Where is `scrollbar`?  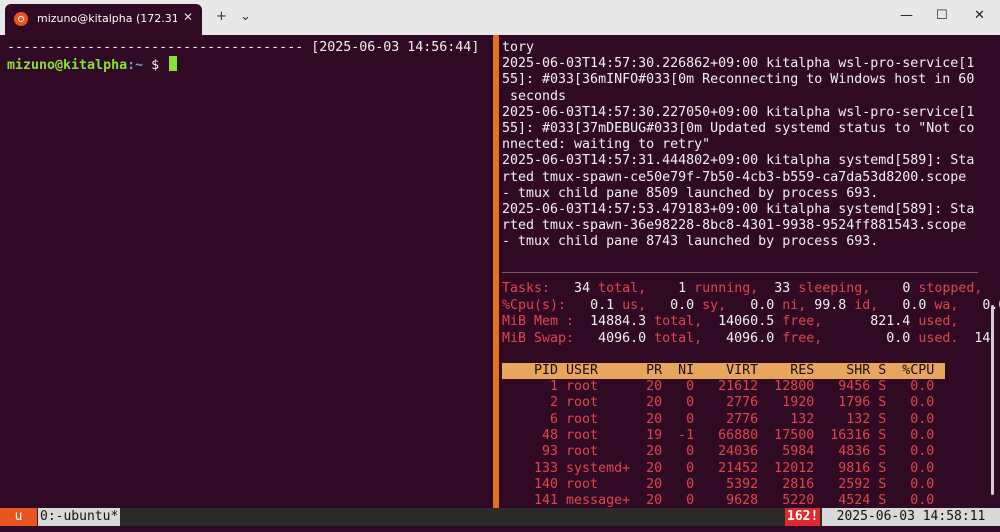
scrollbar is located at coordinates (992, 400).